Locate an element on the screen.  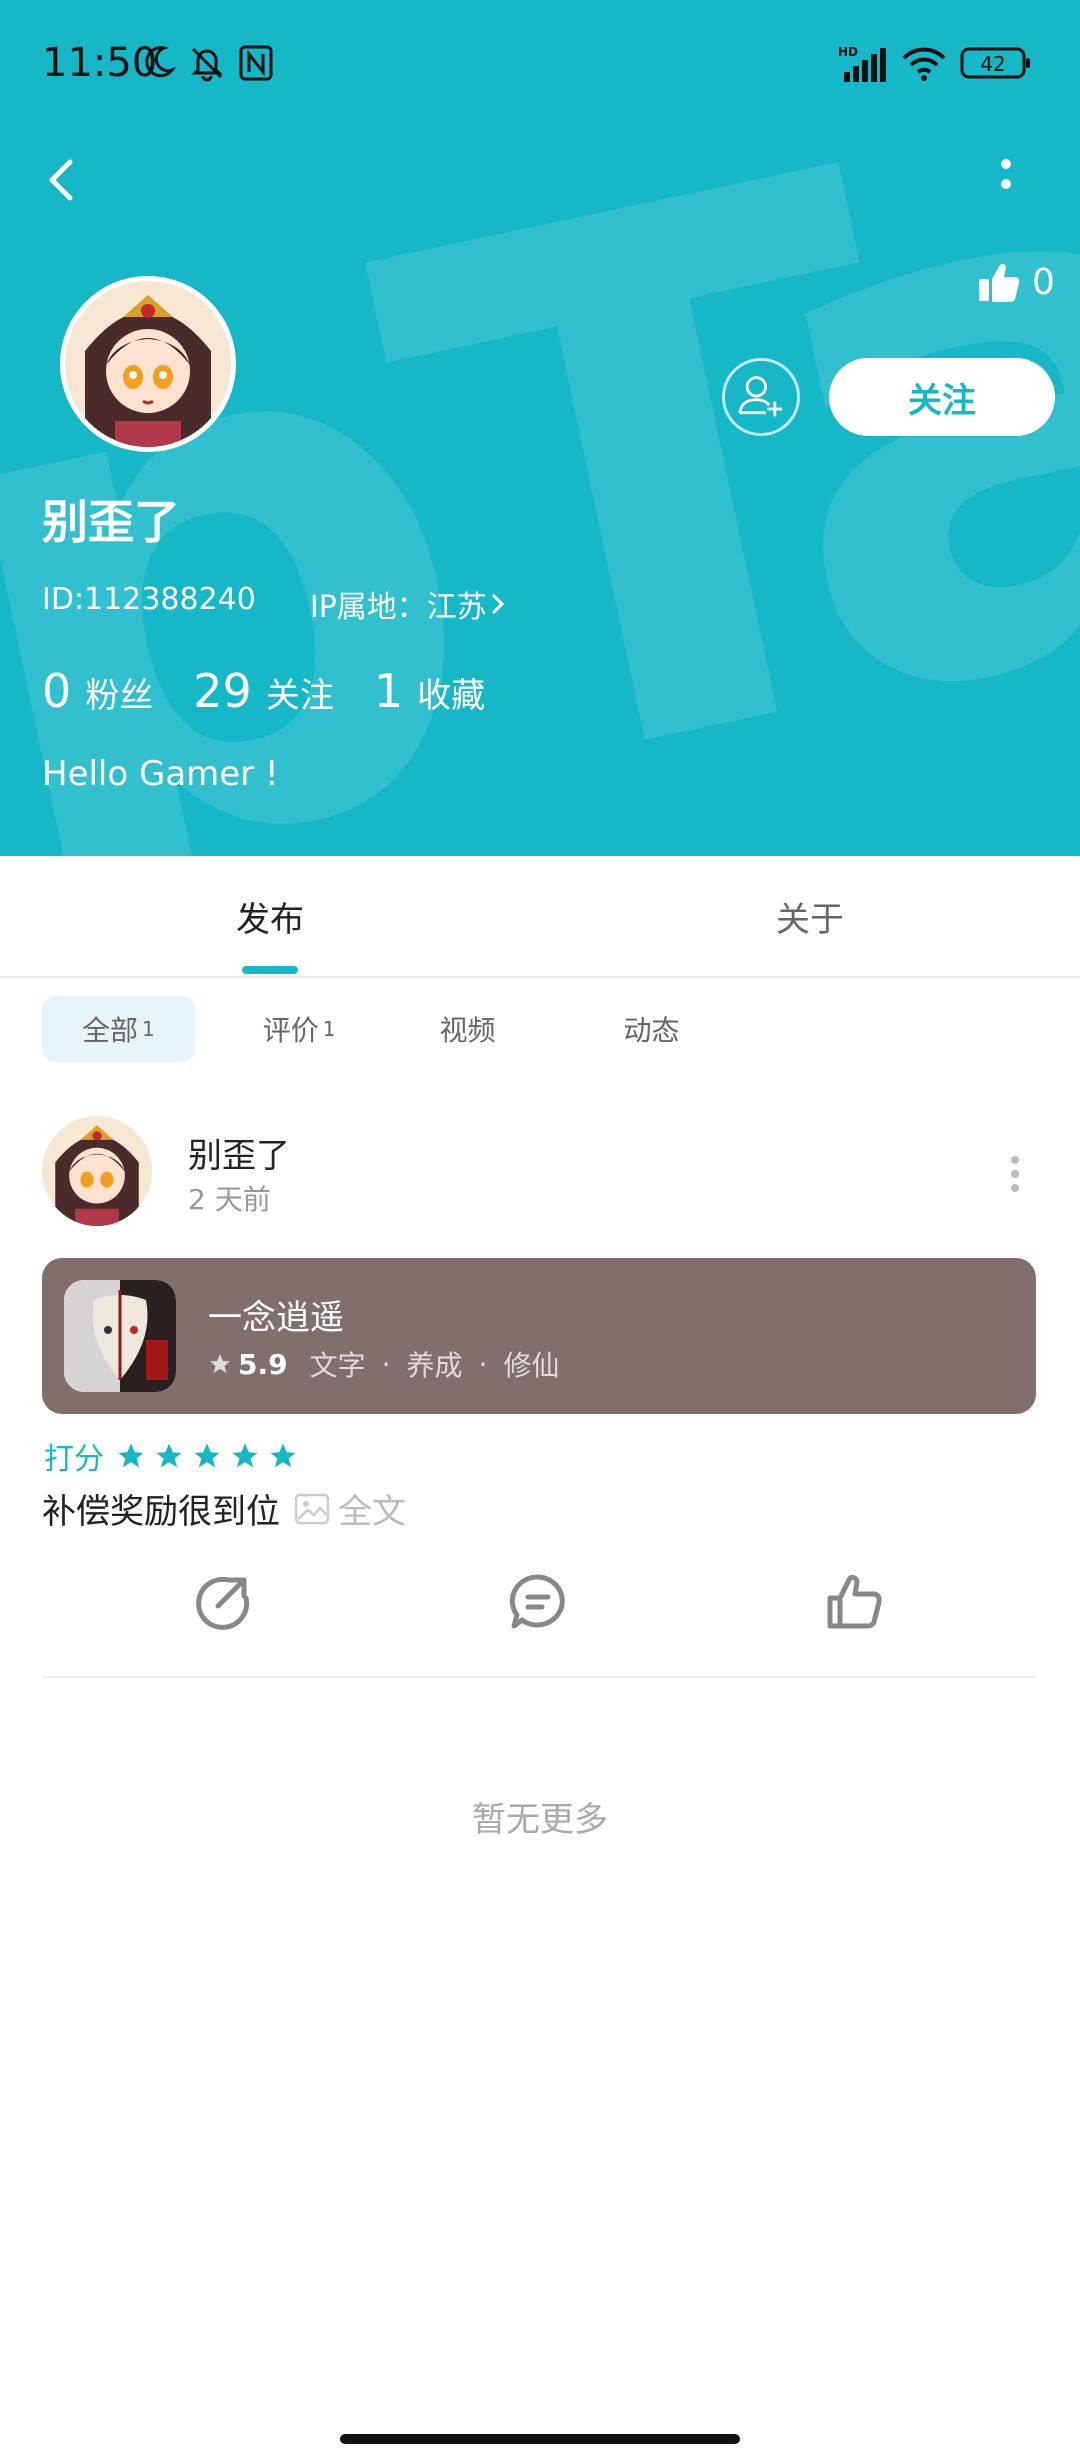
stat-label: 粉丝 is located at coordinates (119, 696).